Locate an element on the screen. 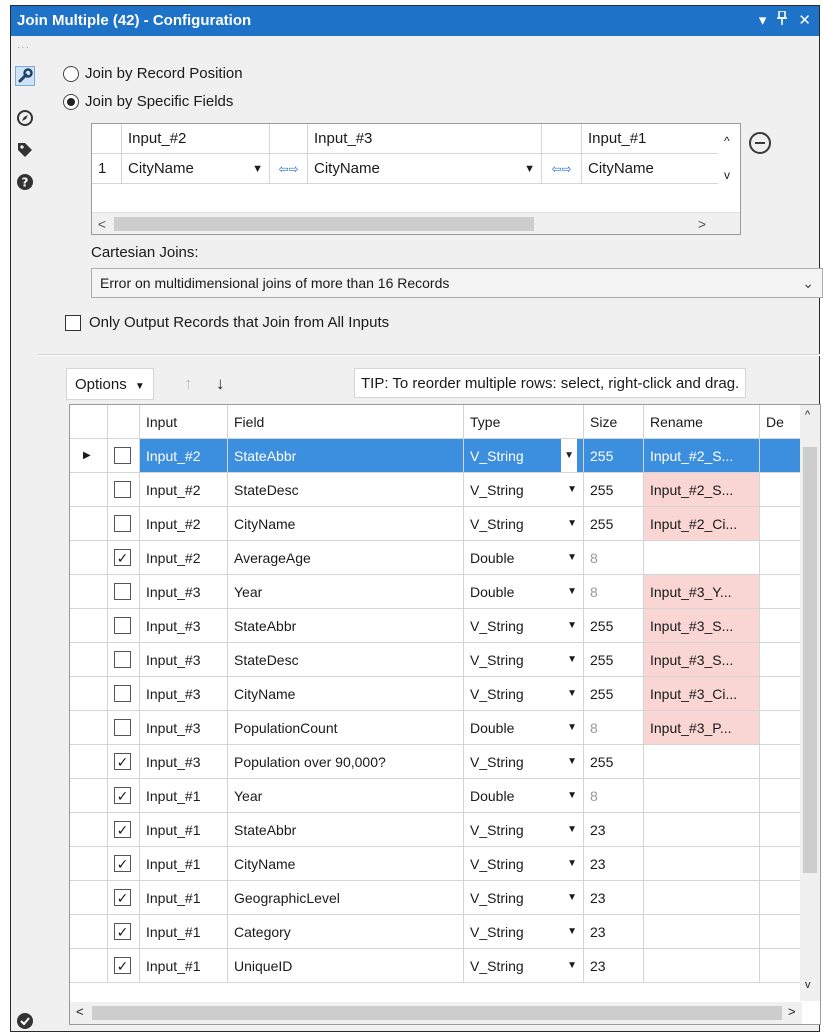 This screenshot has height=1034, width=823. radio-dot is located at coordinates (71, 73).